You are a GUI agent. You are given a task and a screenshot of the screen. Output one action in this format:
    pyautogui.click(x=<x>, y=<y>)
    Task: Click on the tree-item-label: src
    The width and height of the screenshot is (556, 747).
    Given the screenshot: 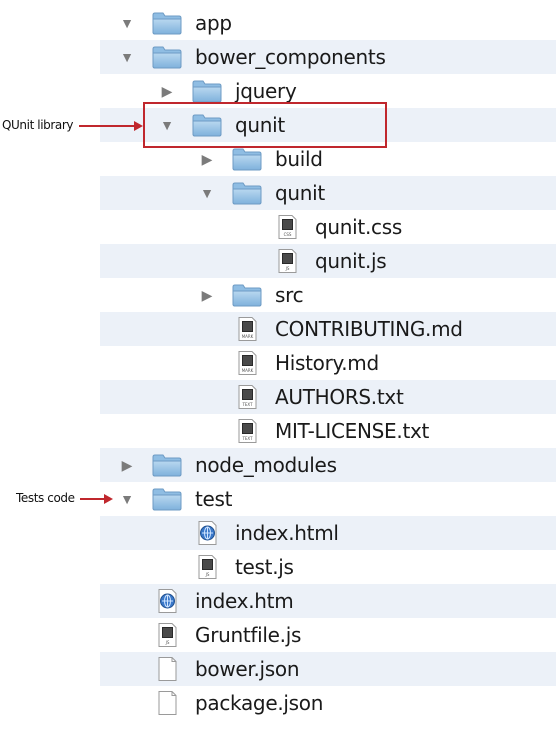 What is the action you would take?
    pyautogui.click(x=289, y=295)
    